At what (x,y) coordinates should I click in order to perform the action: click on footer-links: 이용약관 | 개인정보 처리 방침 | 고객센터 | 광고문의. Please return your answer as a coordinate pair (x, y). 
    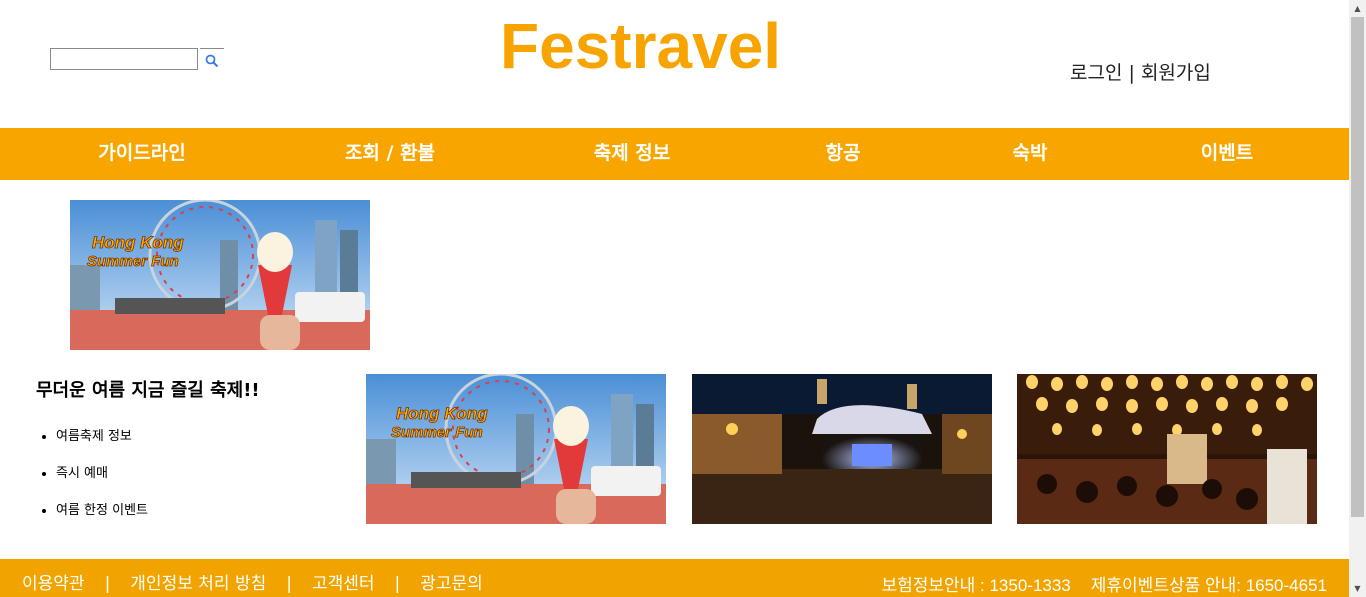
    Looking at the image, I should click on (252, 581).